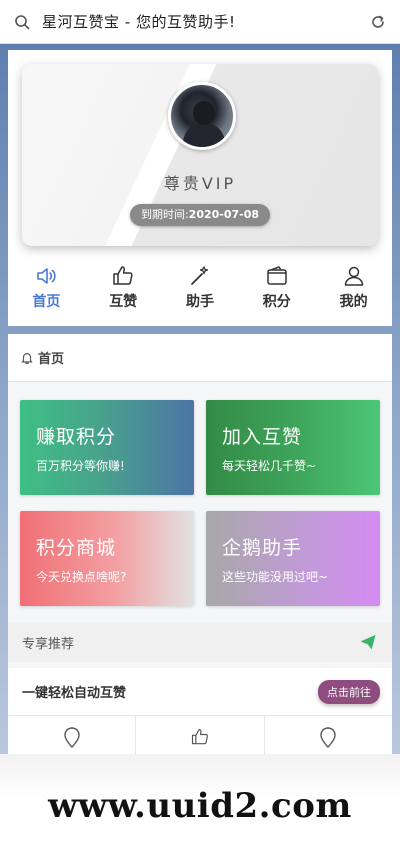  I want to click on refresh-icon, so click(378, 22).